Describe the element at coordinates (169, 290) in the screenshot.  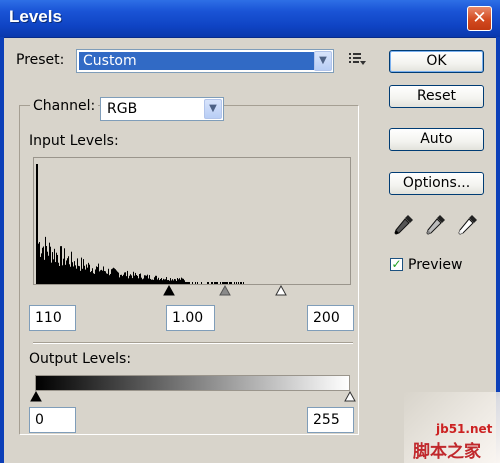
I see `input-black-point-slider` at that location.